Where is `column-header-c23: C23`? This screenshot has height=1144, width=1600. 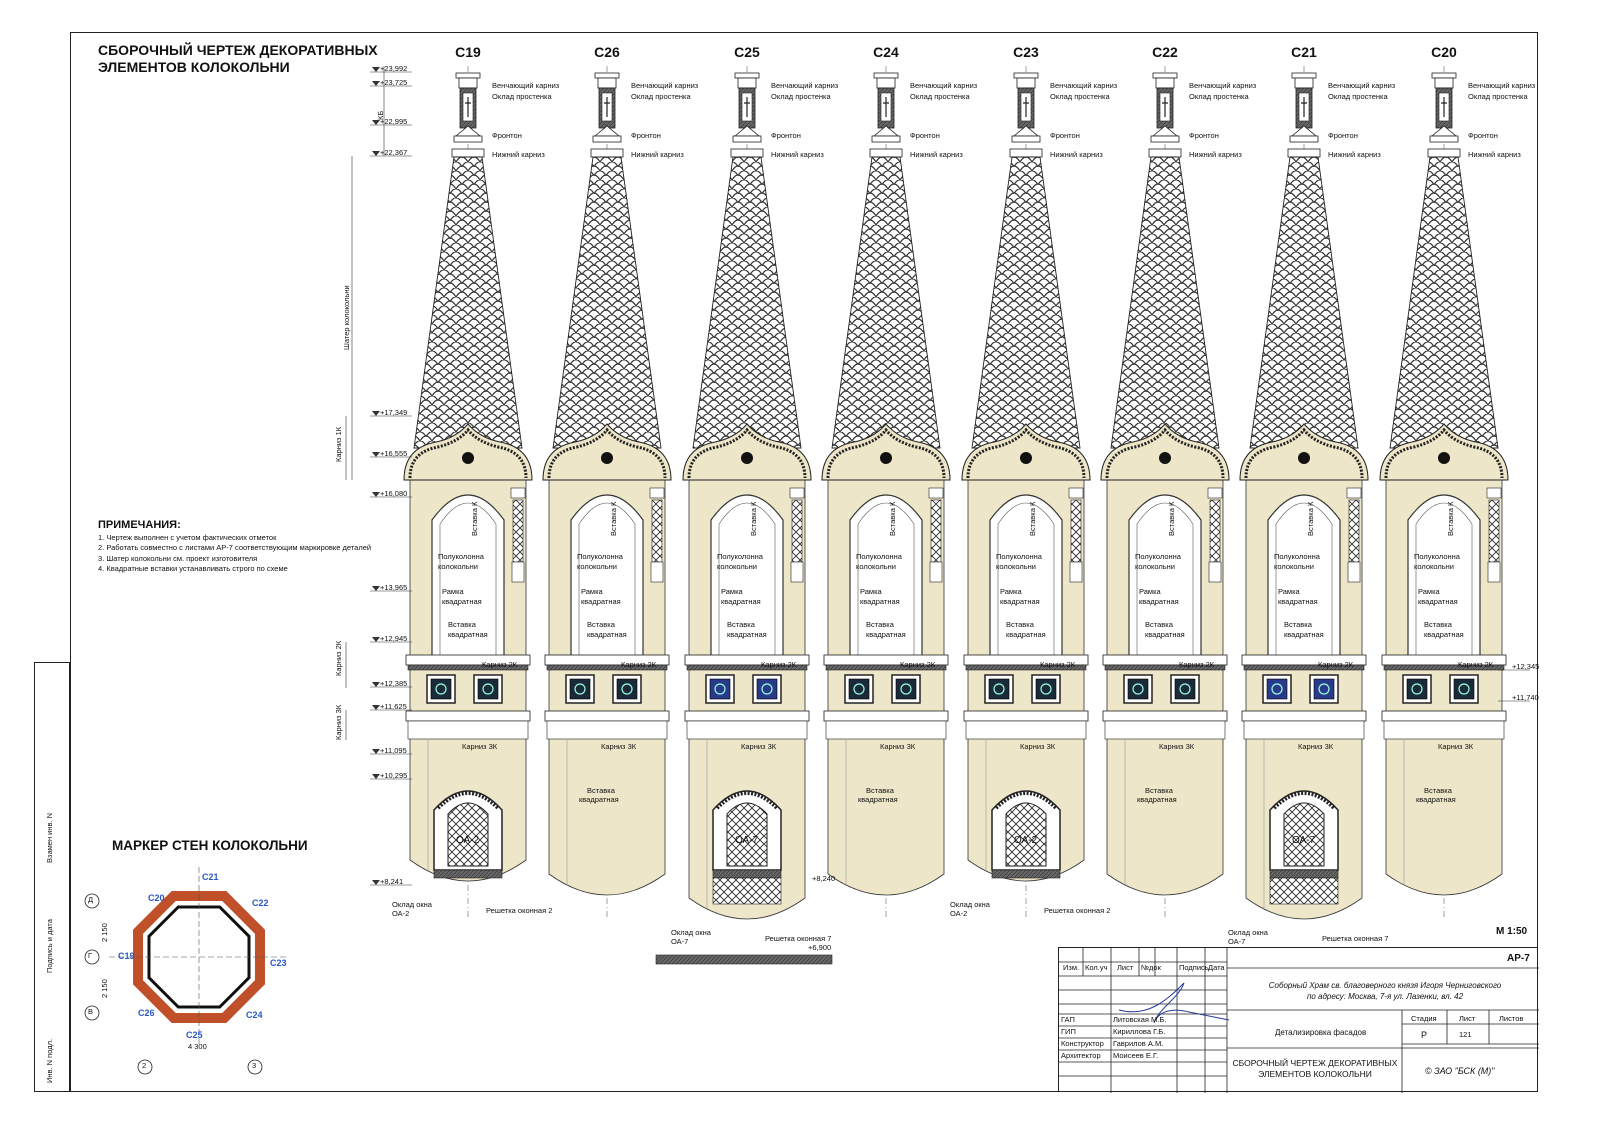
column-header-c23: C23 is located at coordinates (1026, 52).